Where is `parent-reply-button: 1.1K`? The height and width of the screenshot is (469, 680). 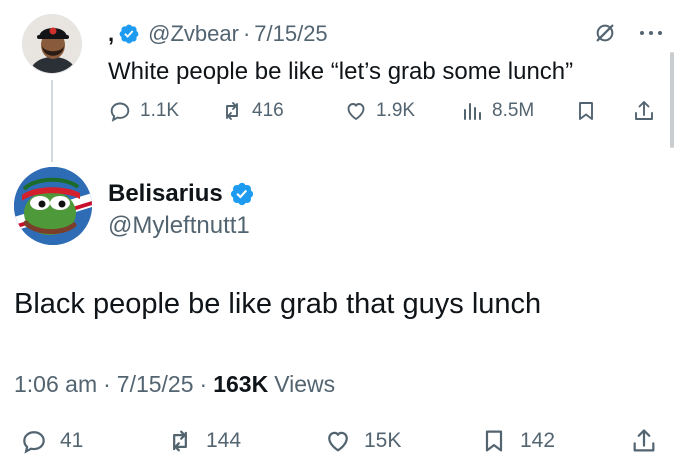
parent-reply-button: 1.1K is located at coordinates (143, 111).